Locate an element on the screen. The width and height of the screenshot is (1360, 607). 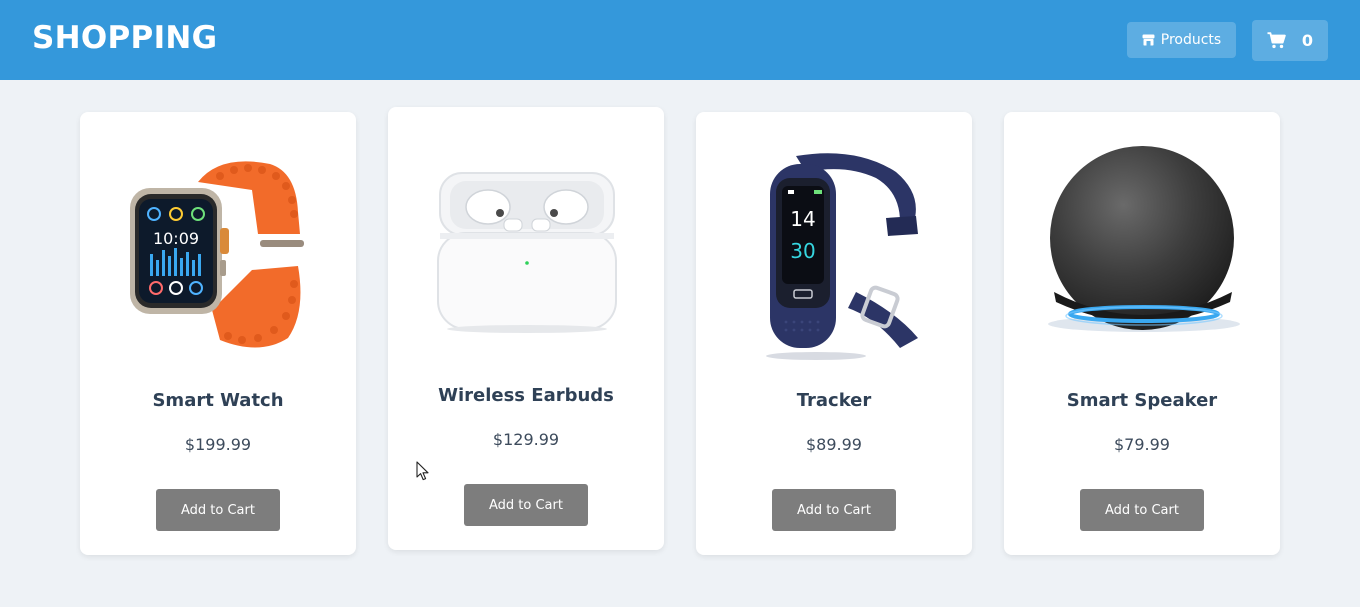
cart-count: 0 is located at coordinates (1307, 40).